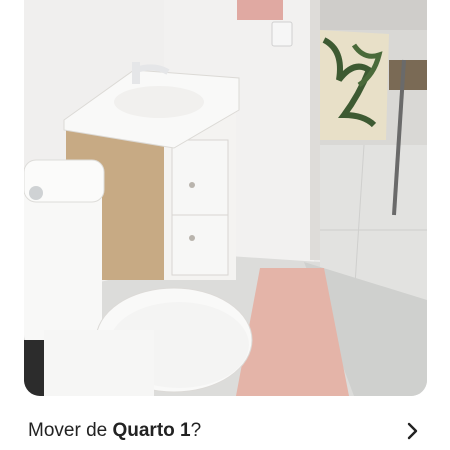 This screenshot has width=450, height=450. Describe the element at coordinates (151, 430) in the screenshot. I see `room-name: Quarto 1` at that location.